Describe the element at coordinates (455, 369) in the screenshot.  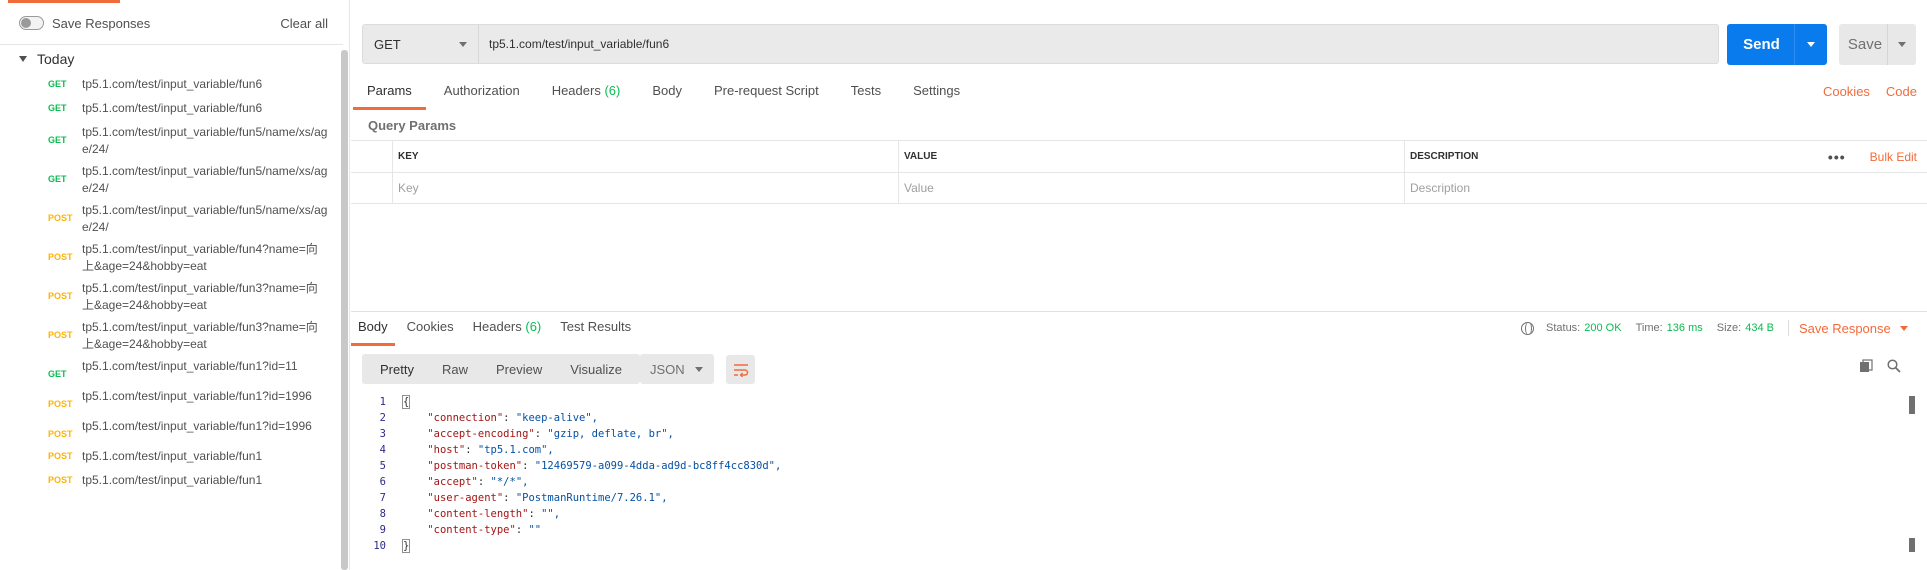
I see `view-raw-button: Raw` at that location.